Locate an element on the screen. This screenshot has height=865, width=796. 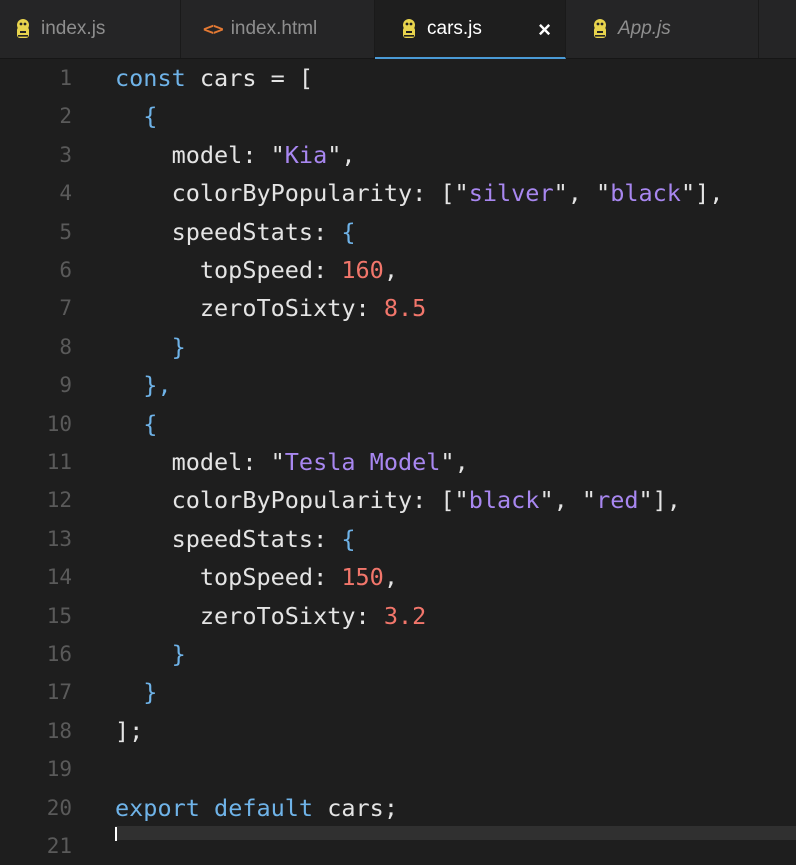
tab-cars-js: cars.js × is located at coordinates (470, 29).